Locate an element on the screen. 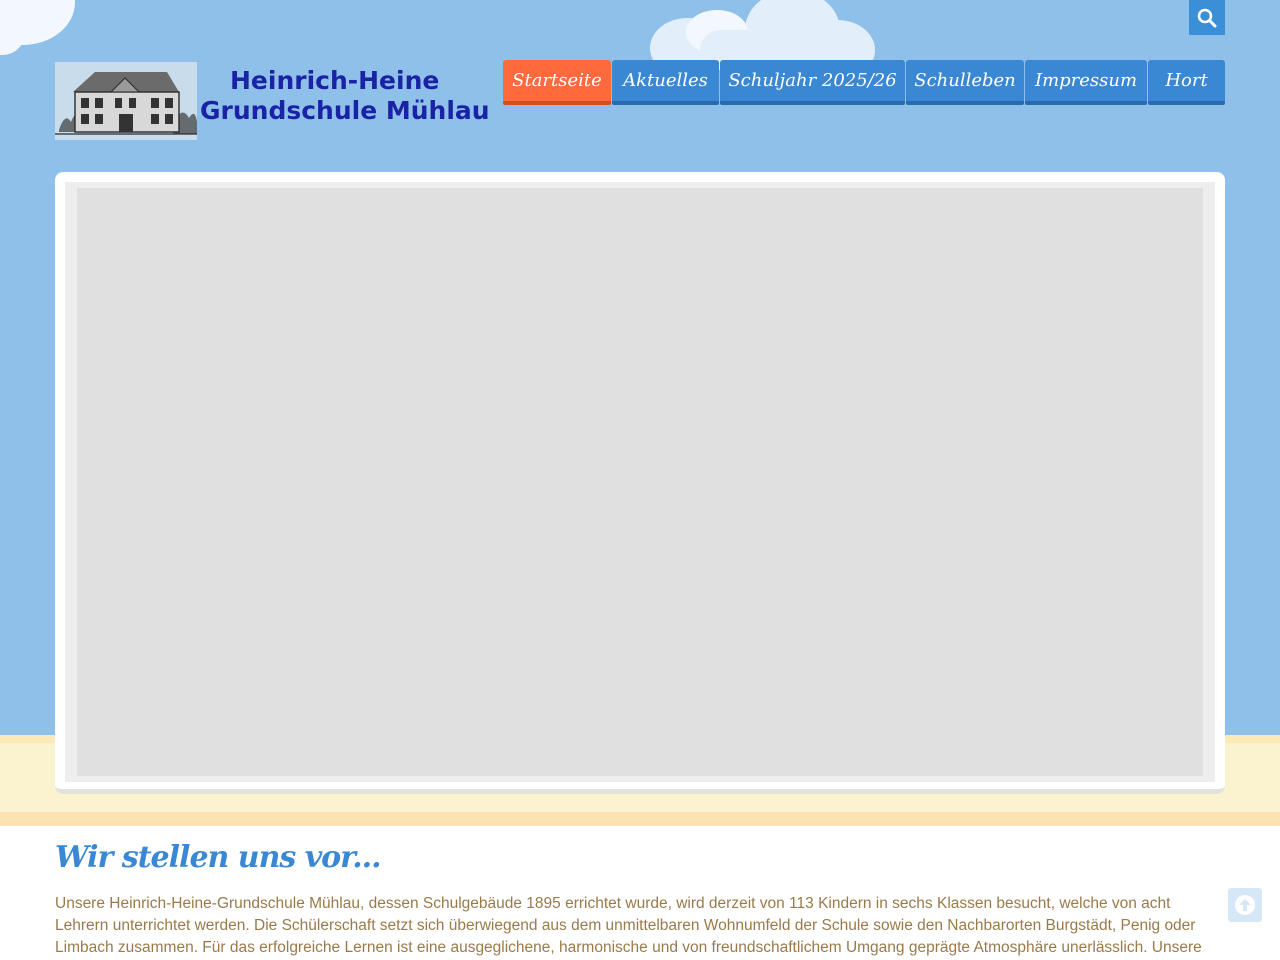 Image resolution: width=1280 pixels, height=960 pixels. scroll-to-top-button is located at coordinates (1245, 905).